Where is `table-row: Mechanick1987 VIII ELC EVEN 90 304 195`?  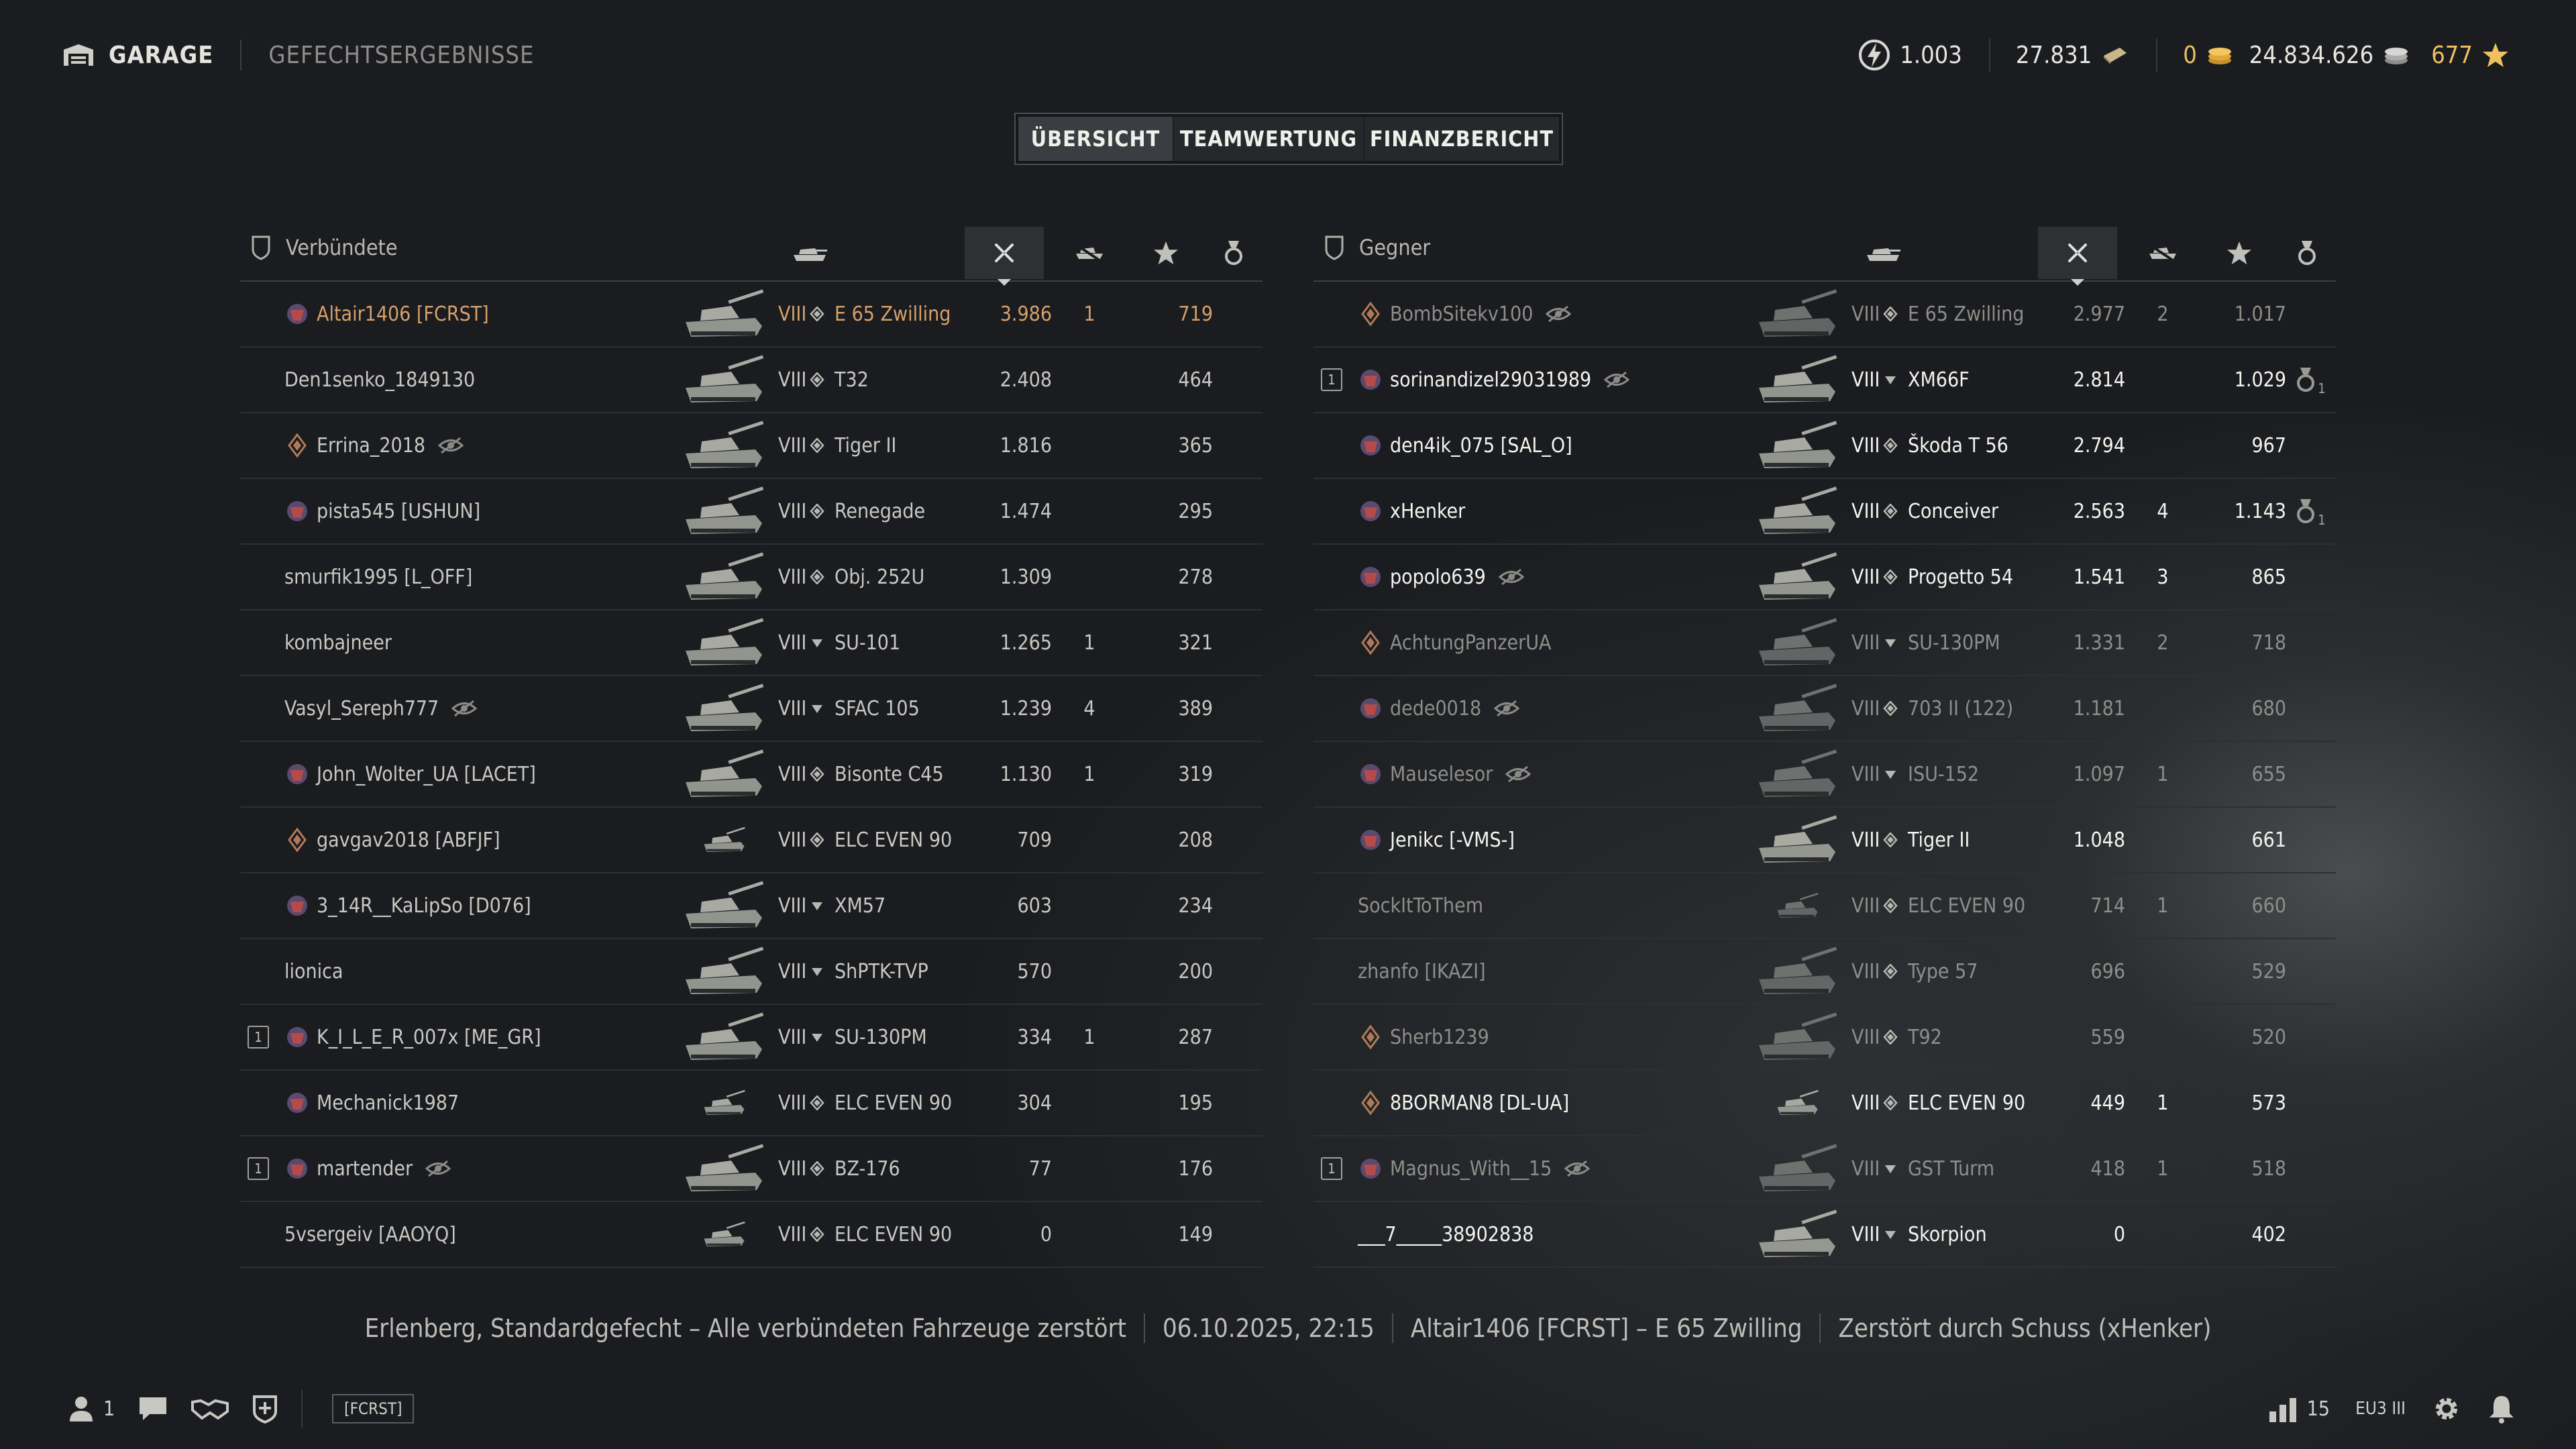
table-row: Mechanick1987 VIII ELC EVEN 90 304 195 is located at coordinates (751, 1103).